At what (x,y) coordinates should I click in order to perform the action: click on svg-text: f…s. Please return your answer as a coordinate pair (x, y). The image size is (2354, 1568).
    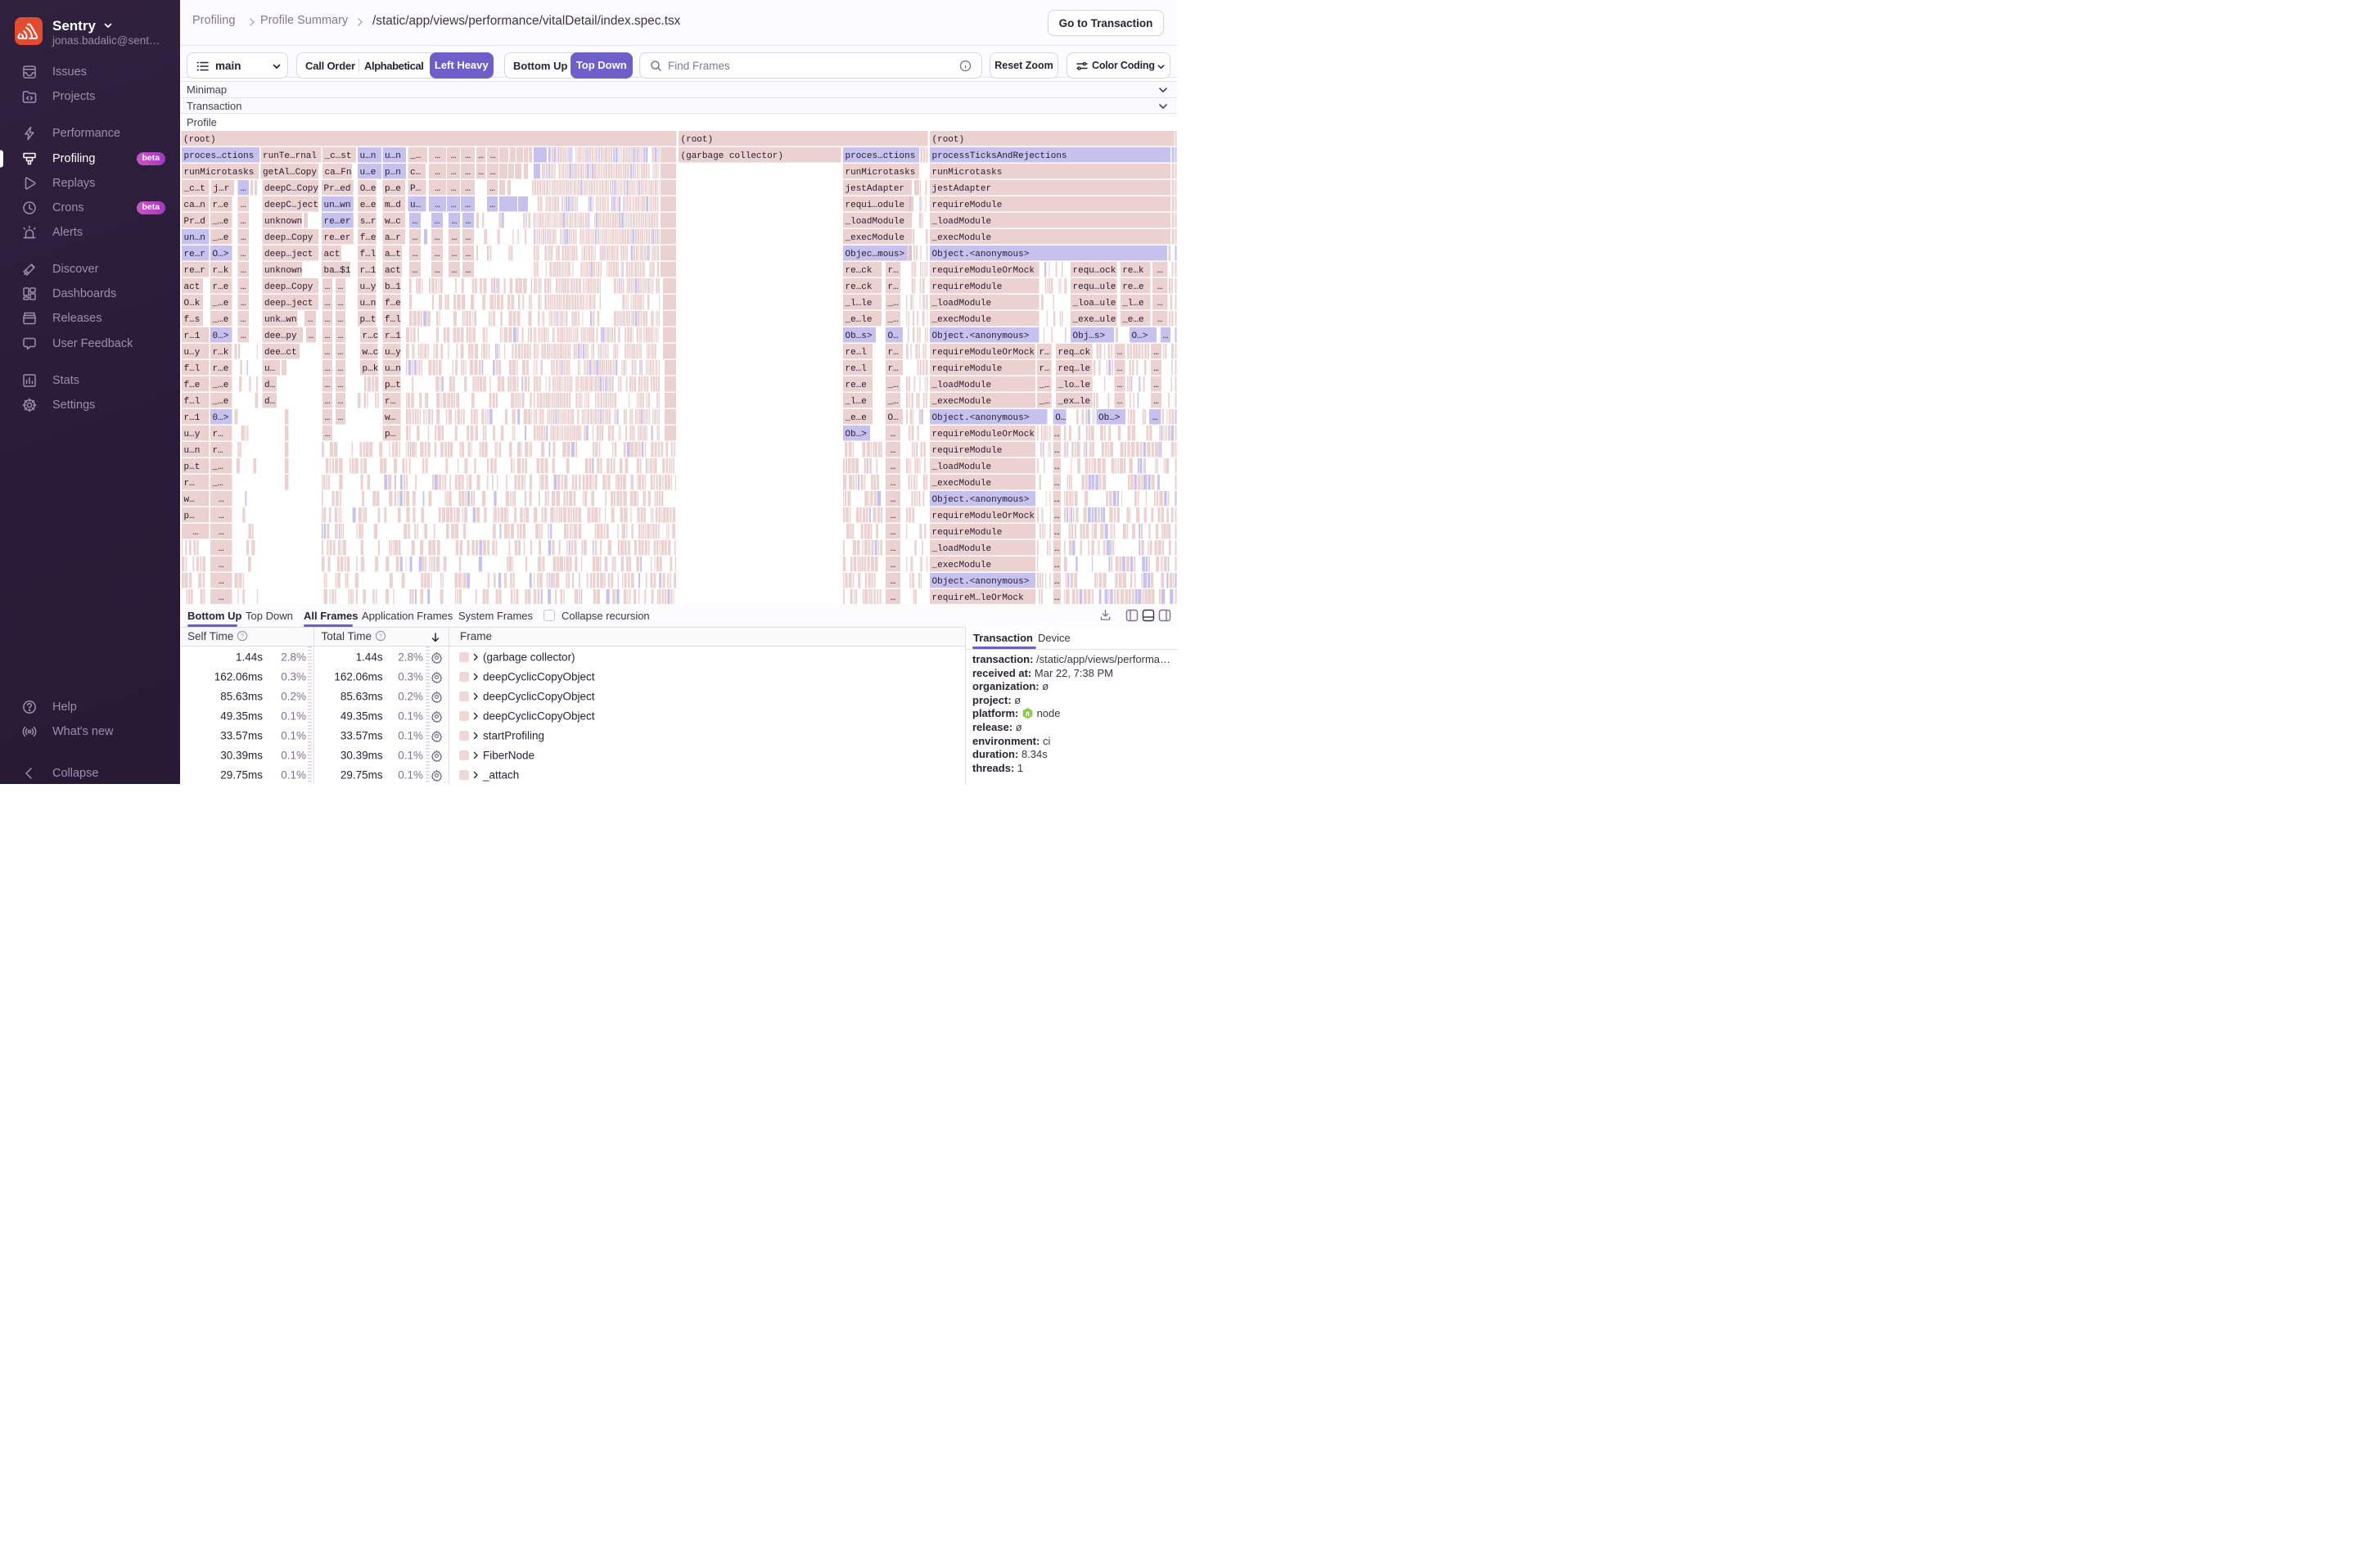
    Looking at the image, I should click on (192, 320).